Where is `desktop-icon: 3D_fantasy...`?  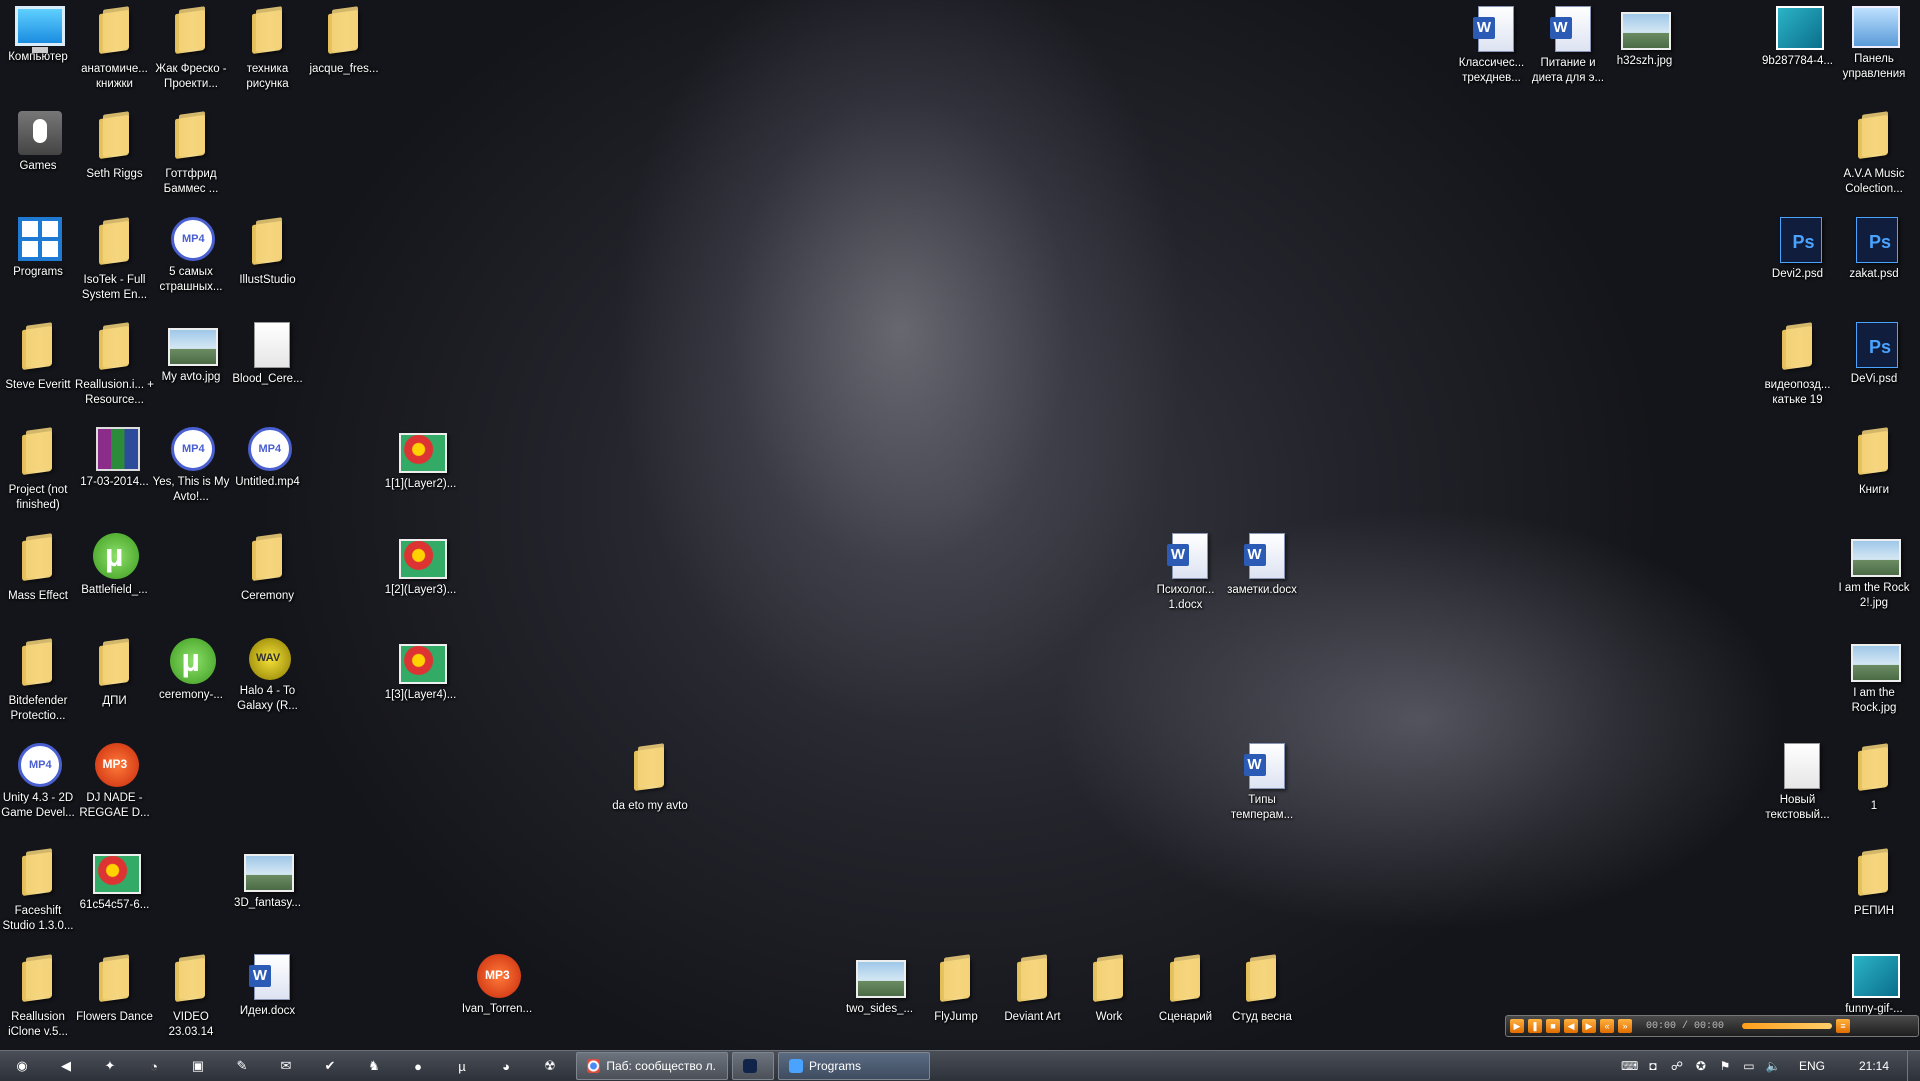
desktop-icon: 3D_fantasy... is located at coordinates (268, 891).